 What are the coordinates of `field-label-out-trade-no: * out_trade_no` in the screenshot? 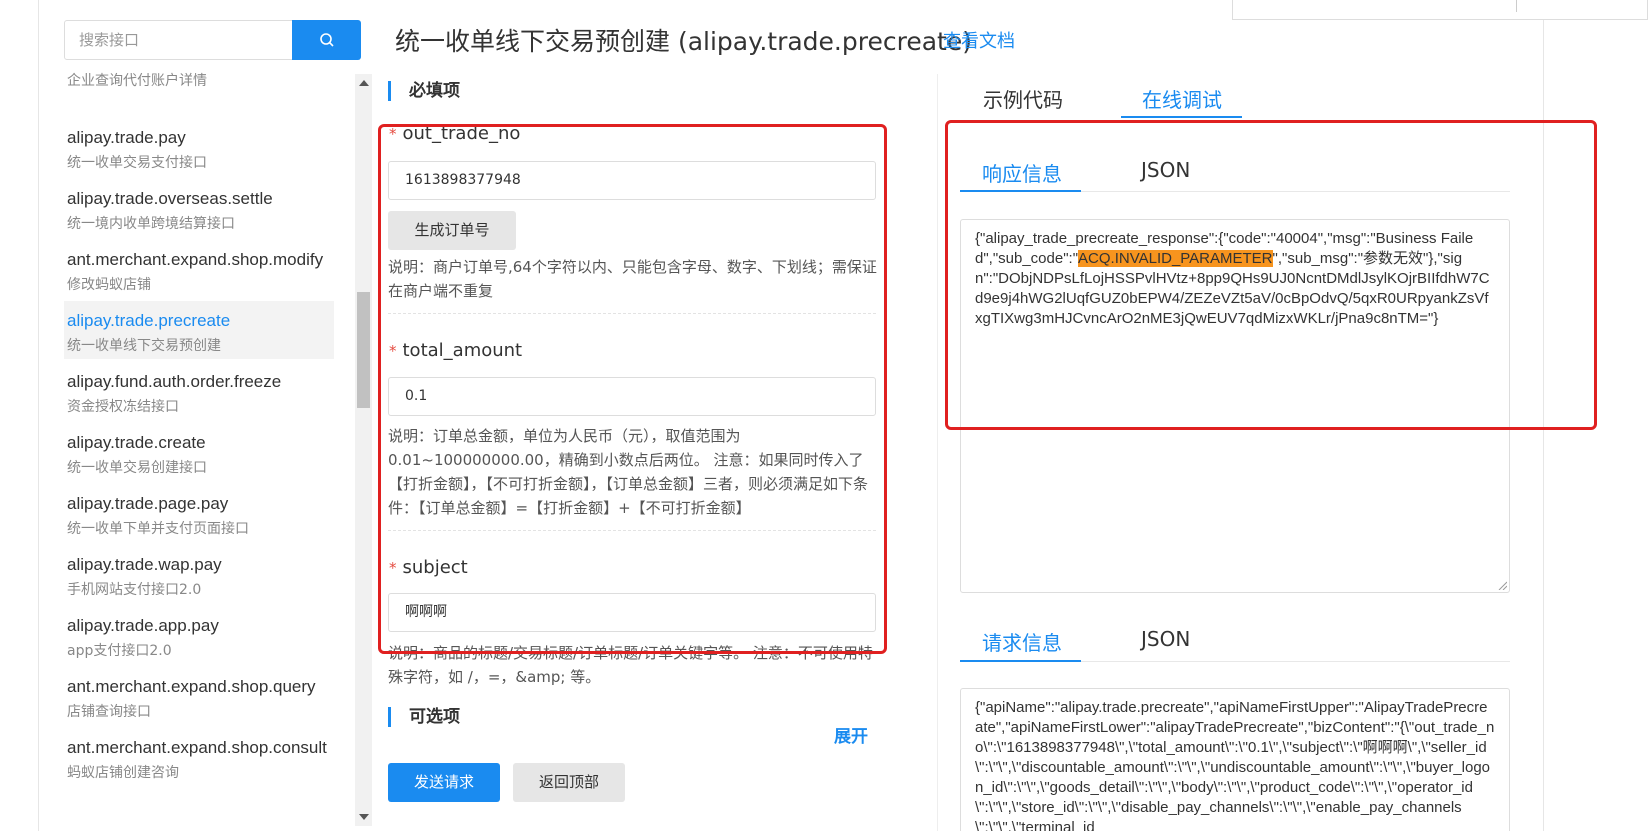 It's located at (455, 133).